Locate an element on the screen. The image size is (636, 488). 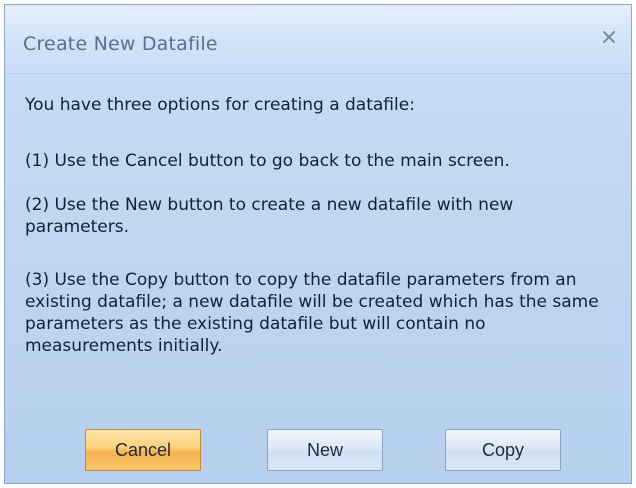
cancel-button: Cancel is located at coordinates (143, 450).